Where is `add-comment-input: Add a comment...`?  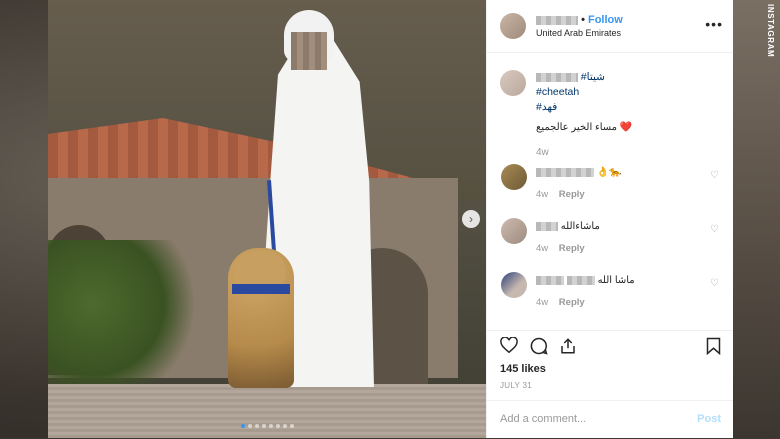 add-comment-input: Add a comment... is located at coordinates (543, 419).